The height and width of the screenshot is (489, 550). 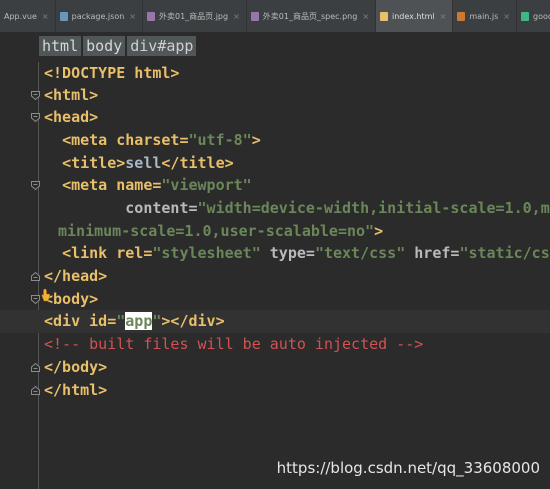 What do you see at coordinates (275, 185) in the screenshot?
I see `code-line: <meta name="viewport"` at bounding box center [275, 185].